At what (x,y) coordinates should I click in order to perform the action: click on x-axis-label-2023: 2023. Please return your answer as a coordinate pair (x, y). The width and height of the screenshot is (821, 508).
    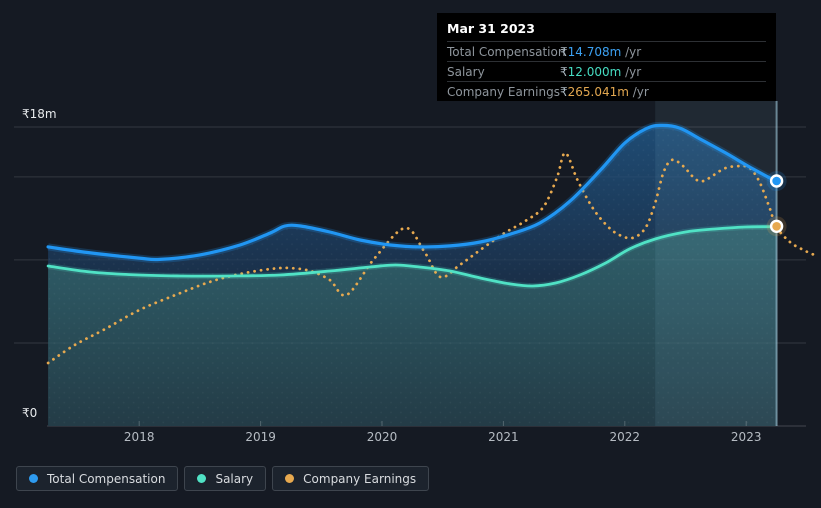
    Looking at the image, I should click on (746, 437).